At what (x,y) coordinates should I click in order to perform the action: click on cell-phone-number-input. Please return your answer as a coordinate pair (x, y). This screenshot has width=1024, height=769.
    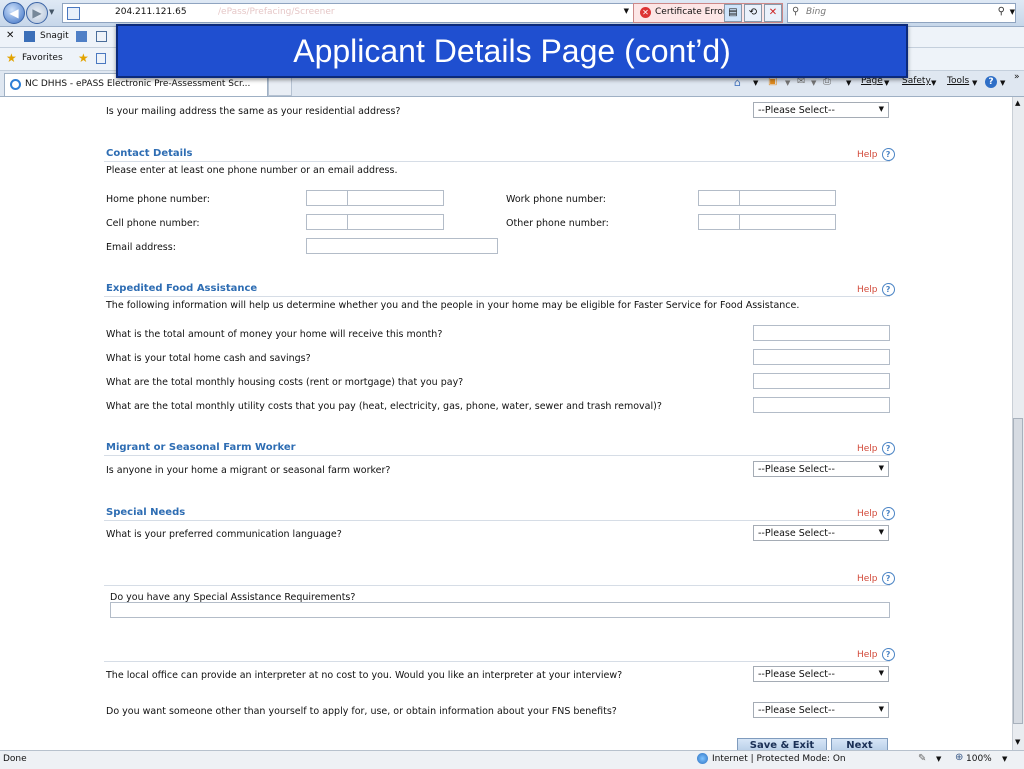
    Looking at the image, I should click on (395, 222).